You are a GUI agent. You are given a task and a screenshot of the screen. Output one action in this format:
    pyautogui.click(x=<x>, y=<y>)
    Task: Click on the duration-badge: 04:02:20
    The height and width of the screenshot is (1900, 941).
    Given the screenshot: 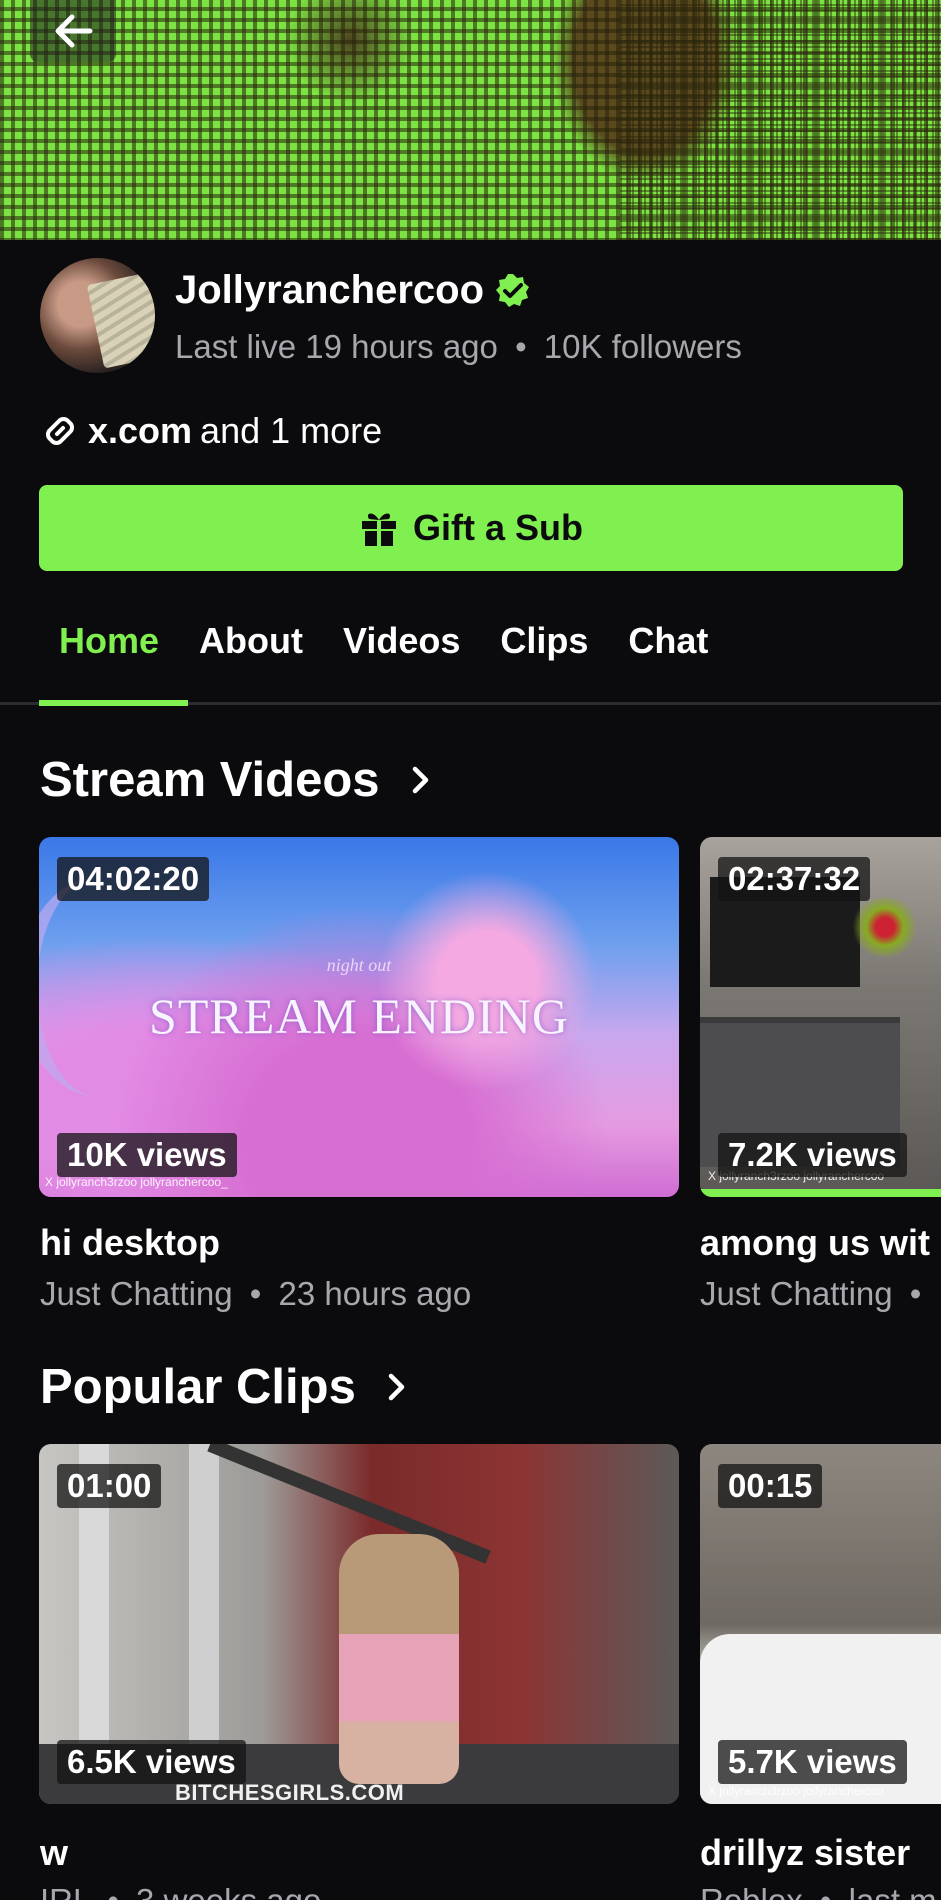 What is the action you would take?
    pyautogui.click(x=133, y=879)
    